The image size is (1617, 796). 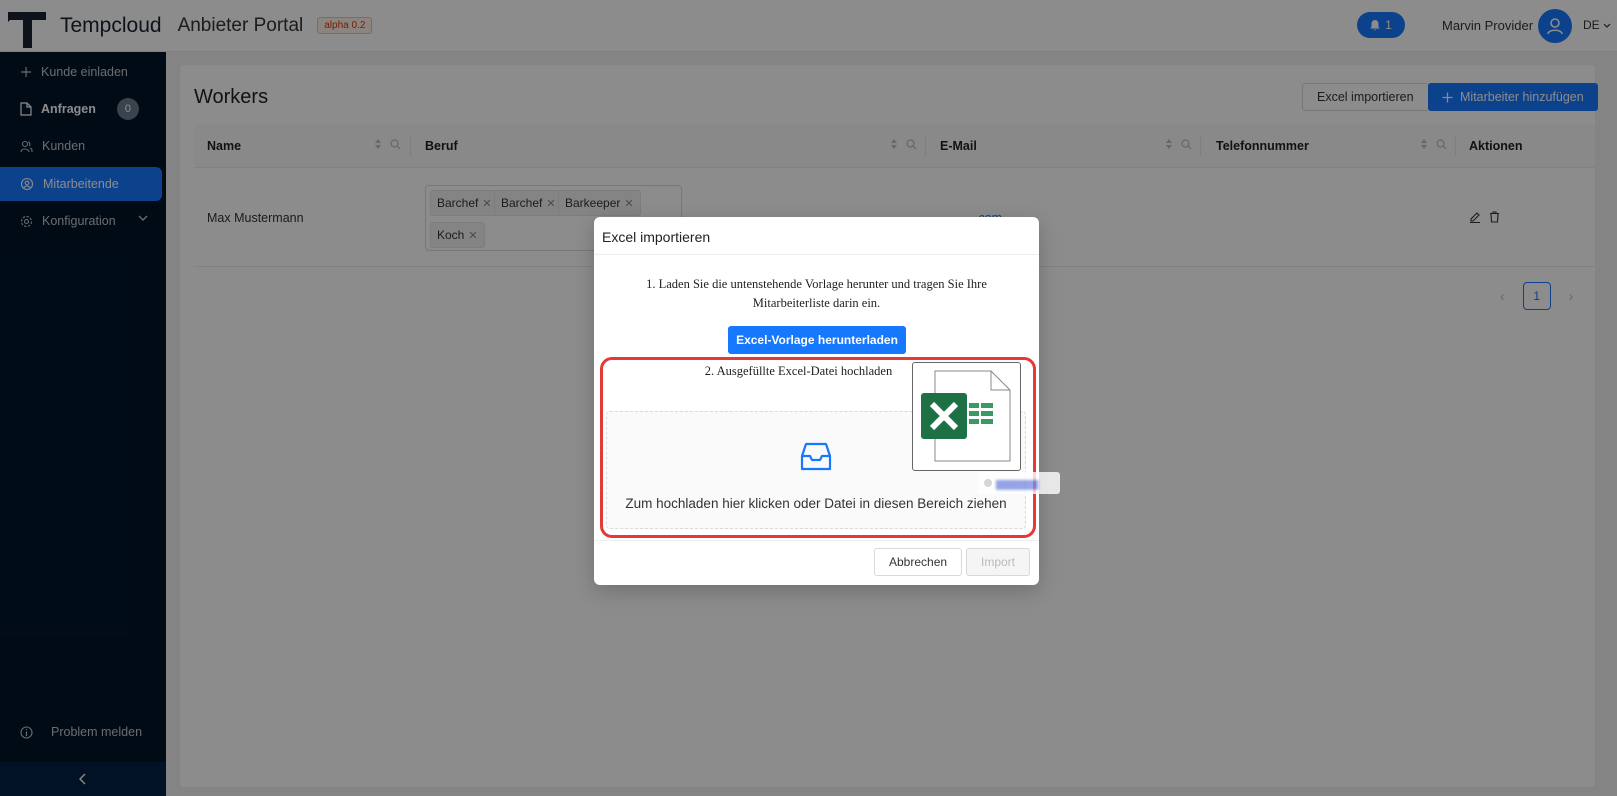 I want to click on modal-title: Excel importieren, so click(x=656, y=237).